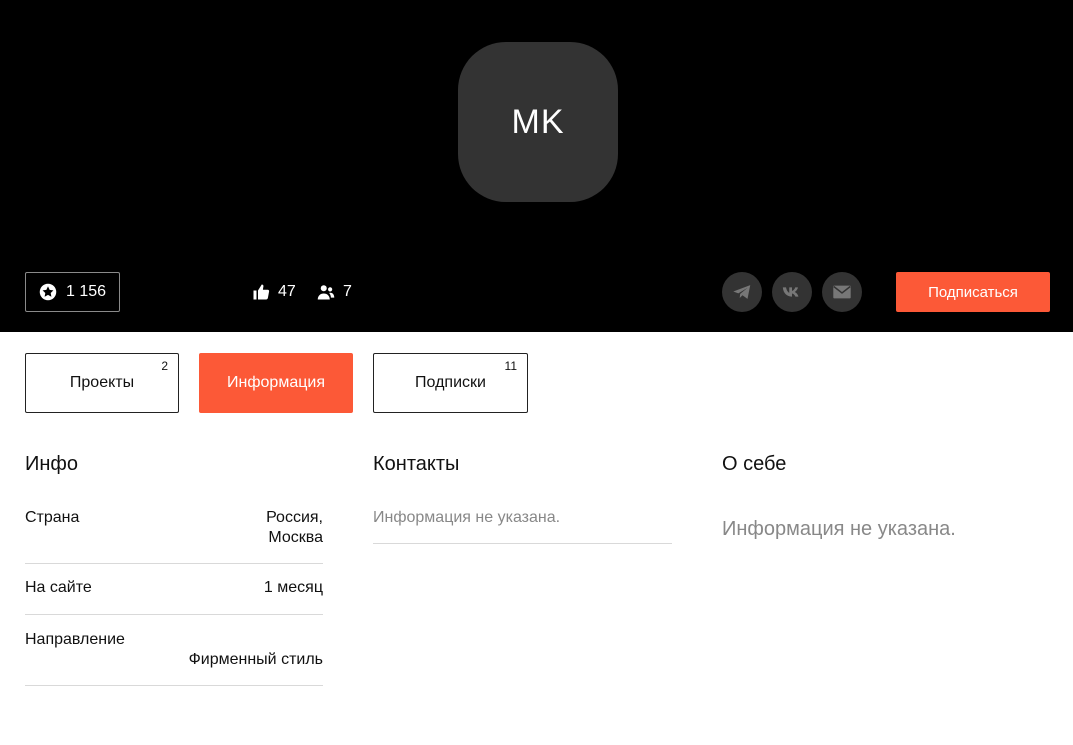 The height and width of the screenshot is (745, 1073). I want to click on tab-projects-label: Проекты, so click(102, 382).